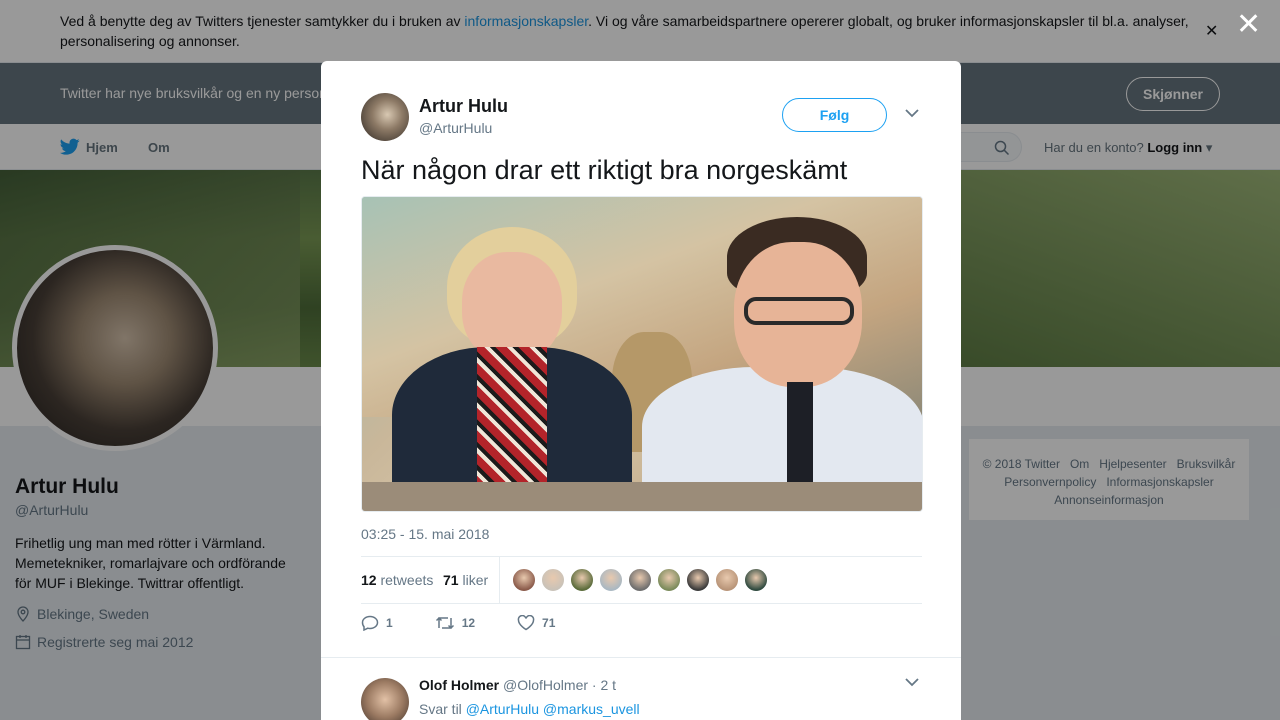 The image size is (1280, 720). I want to click on reply-time: · 2 t, so click(604, 685).